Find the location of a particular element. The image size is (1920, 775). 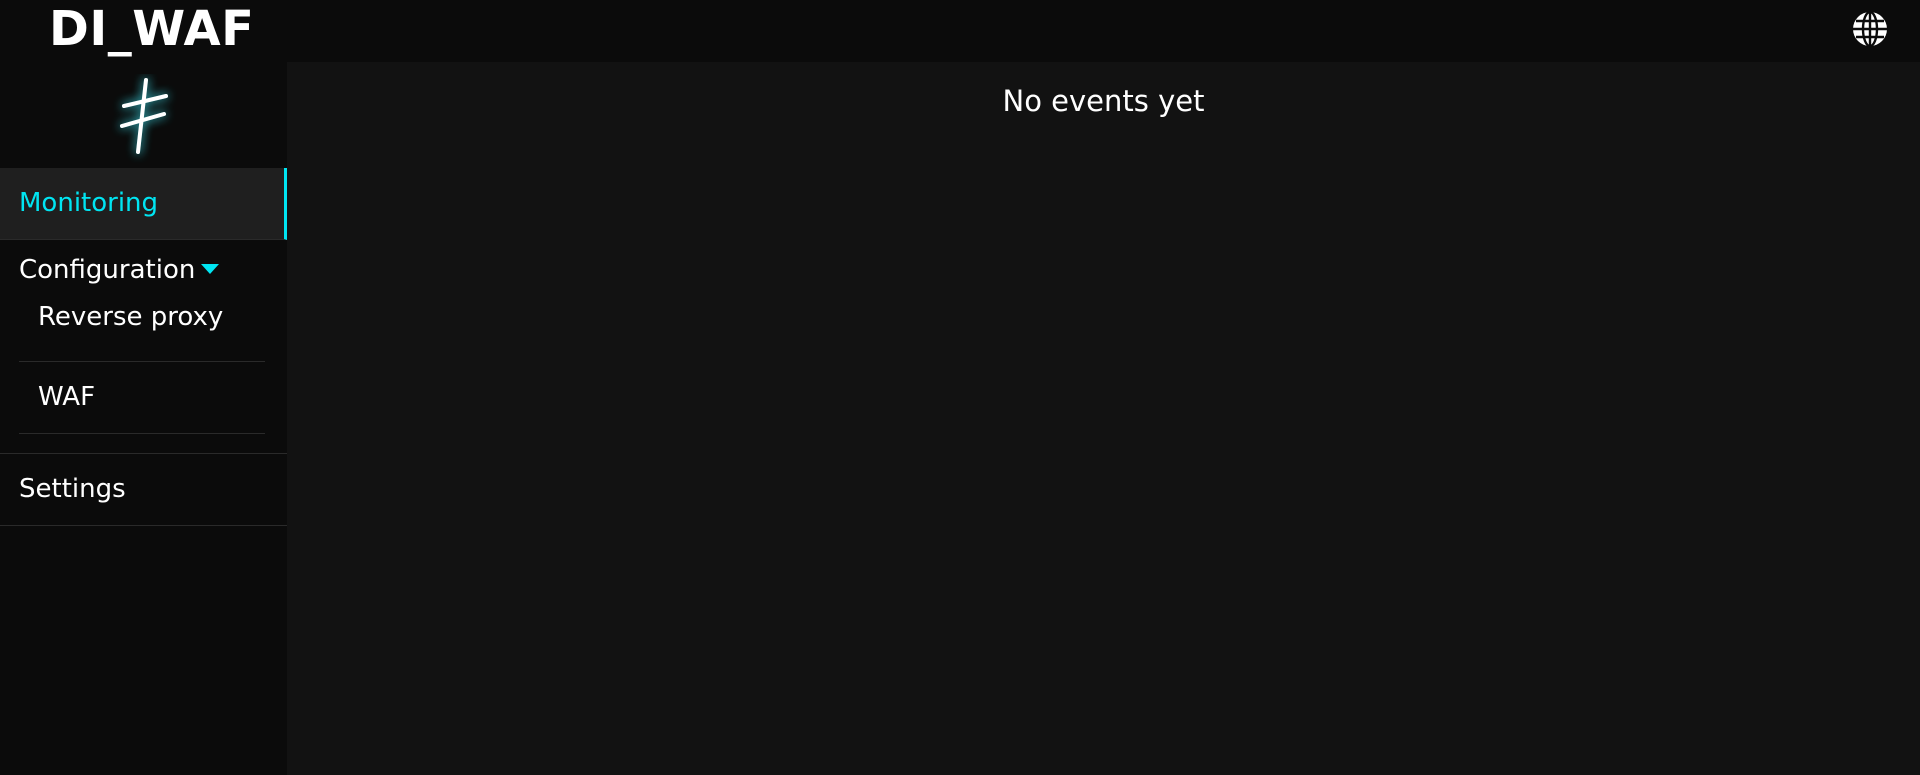

sidebar-subitem-reverse-proxy: Reverse proxy is located at coordinates (142, 323).